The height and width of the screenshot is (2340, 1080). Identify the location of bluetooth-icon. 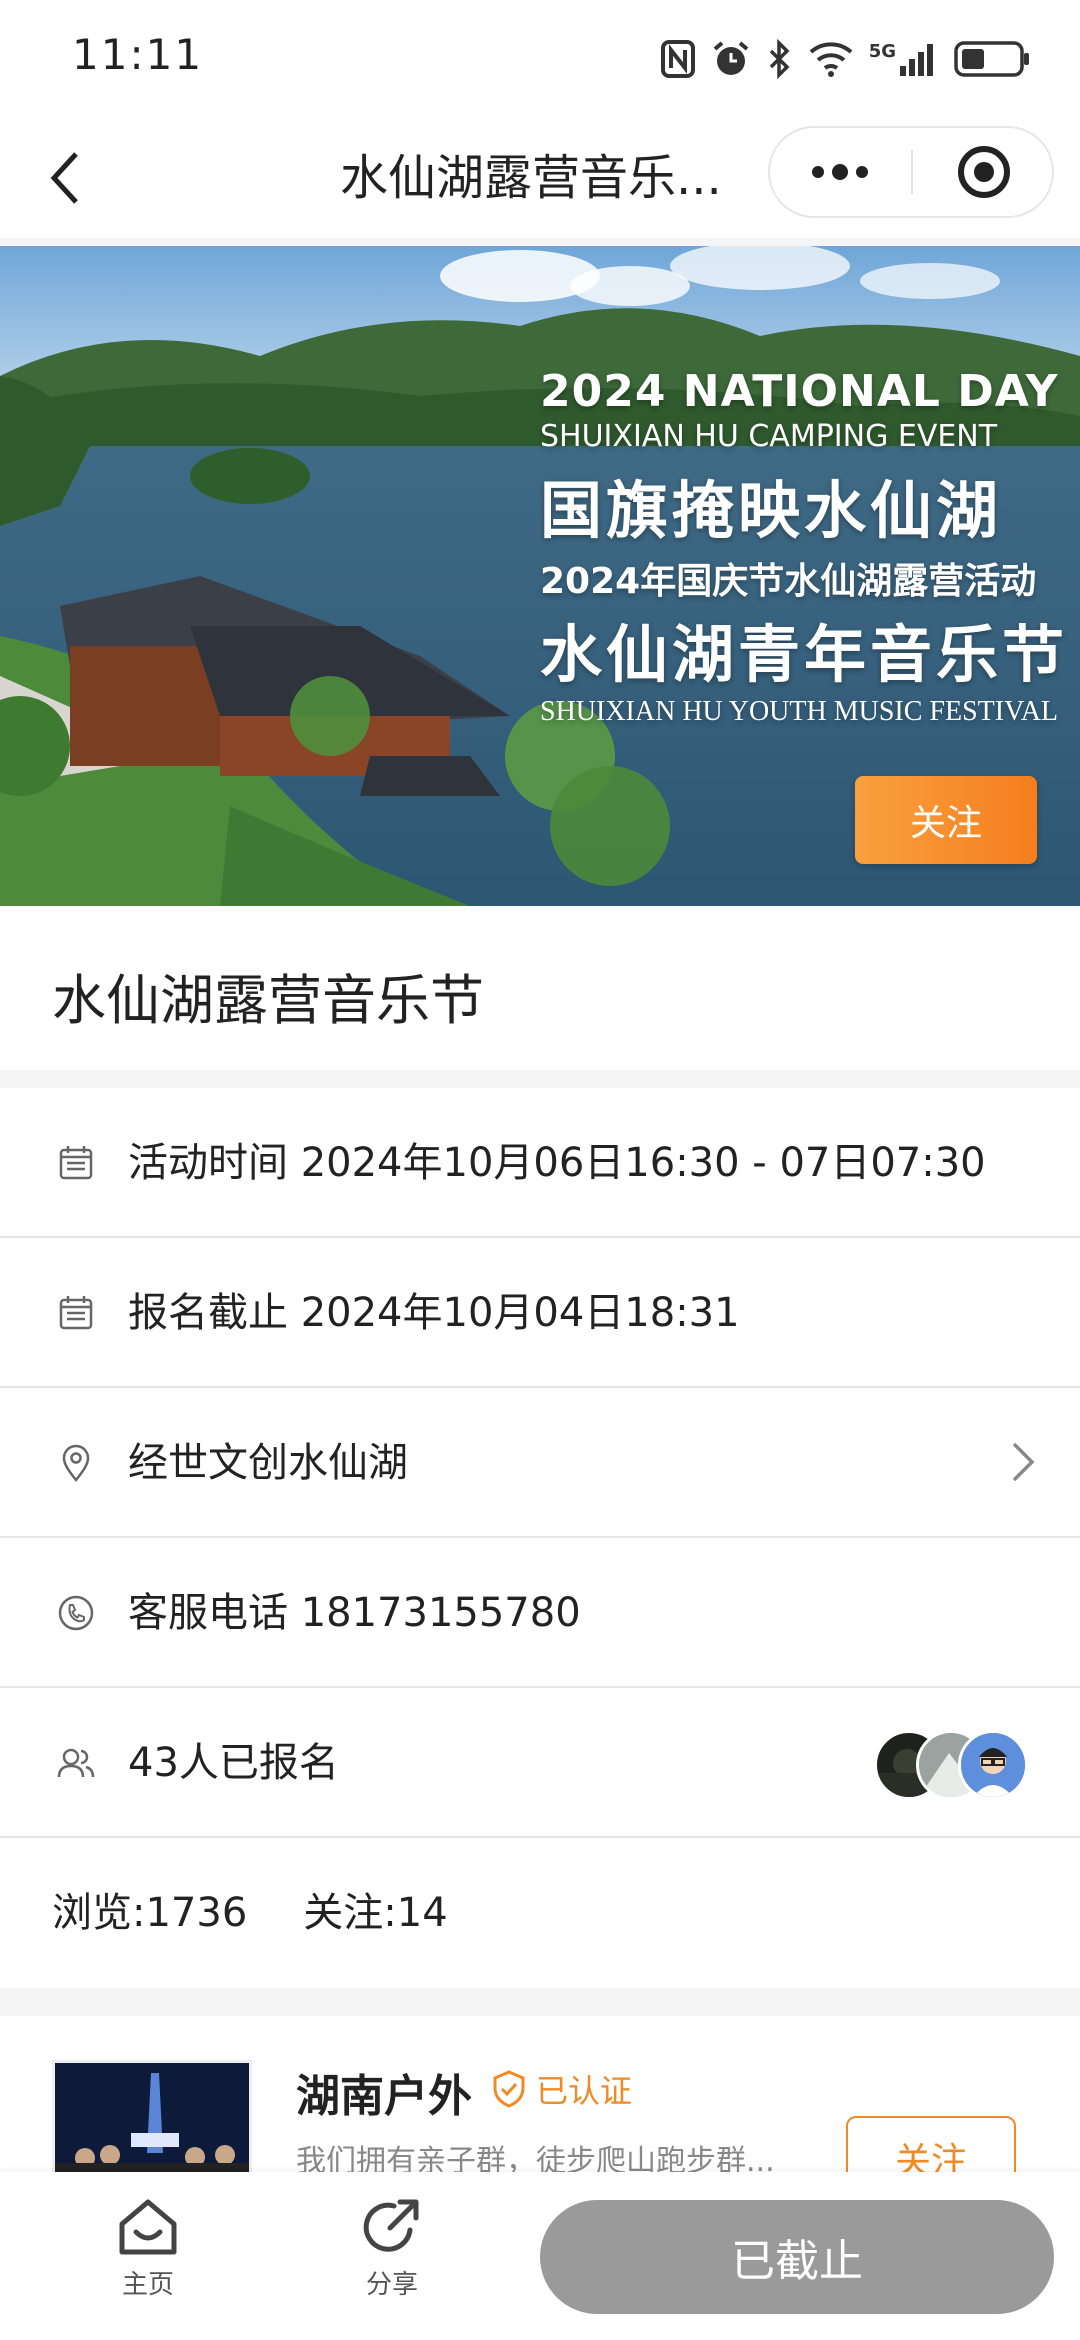
(779, 59).